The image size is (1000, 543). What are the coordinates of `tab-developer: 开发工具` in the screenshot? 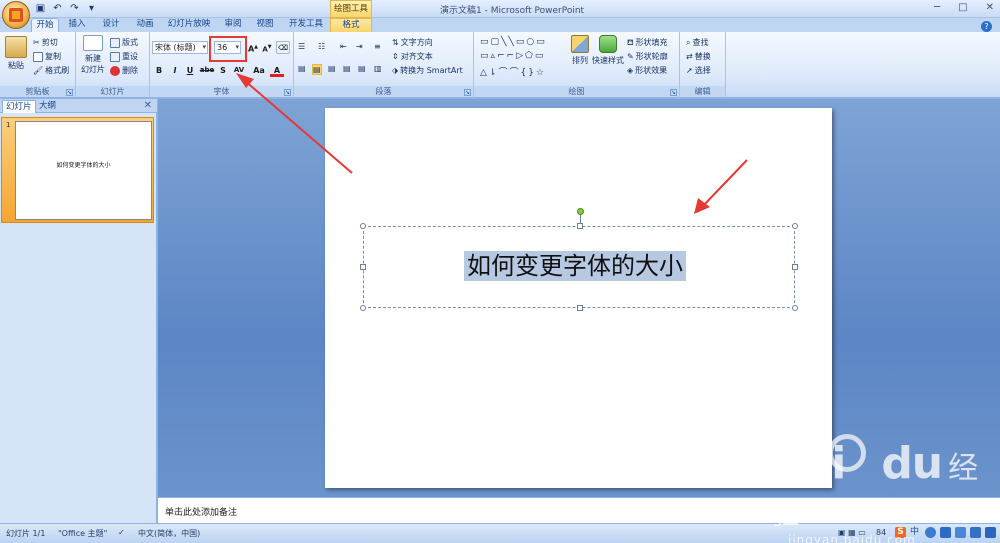 It's located at (306, 25).